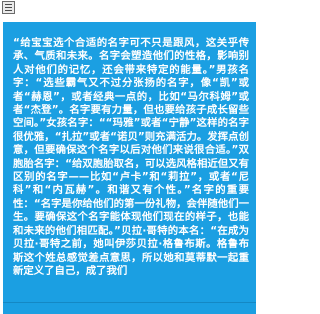  I want to click on top-toolbar, so click(128, 10).